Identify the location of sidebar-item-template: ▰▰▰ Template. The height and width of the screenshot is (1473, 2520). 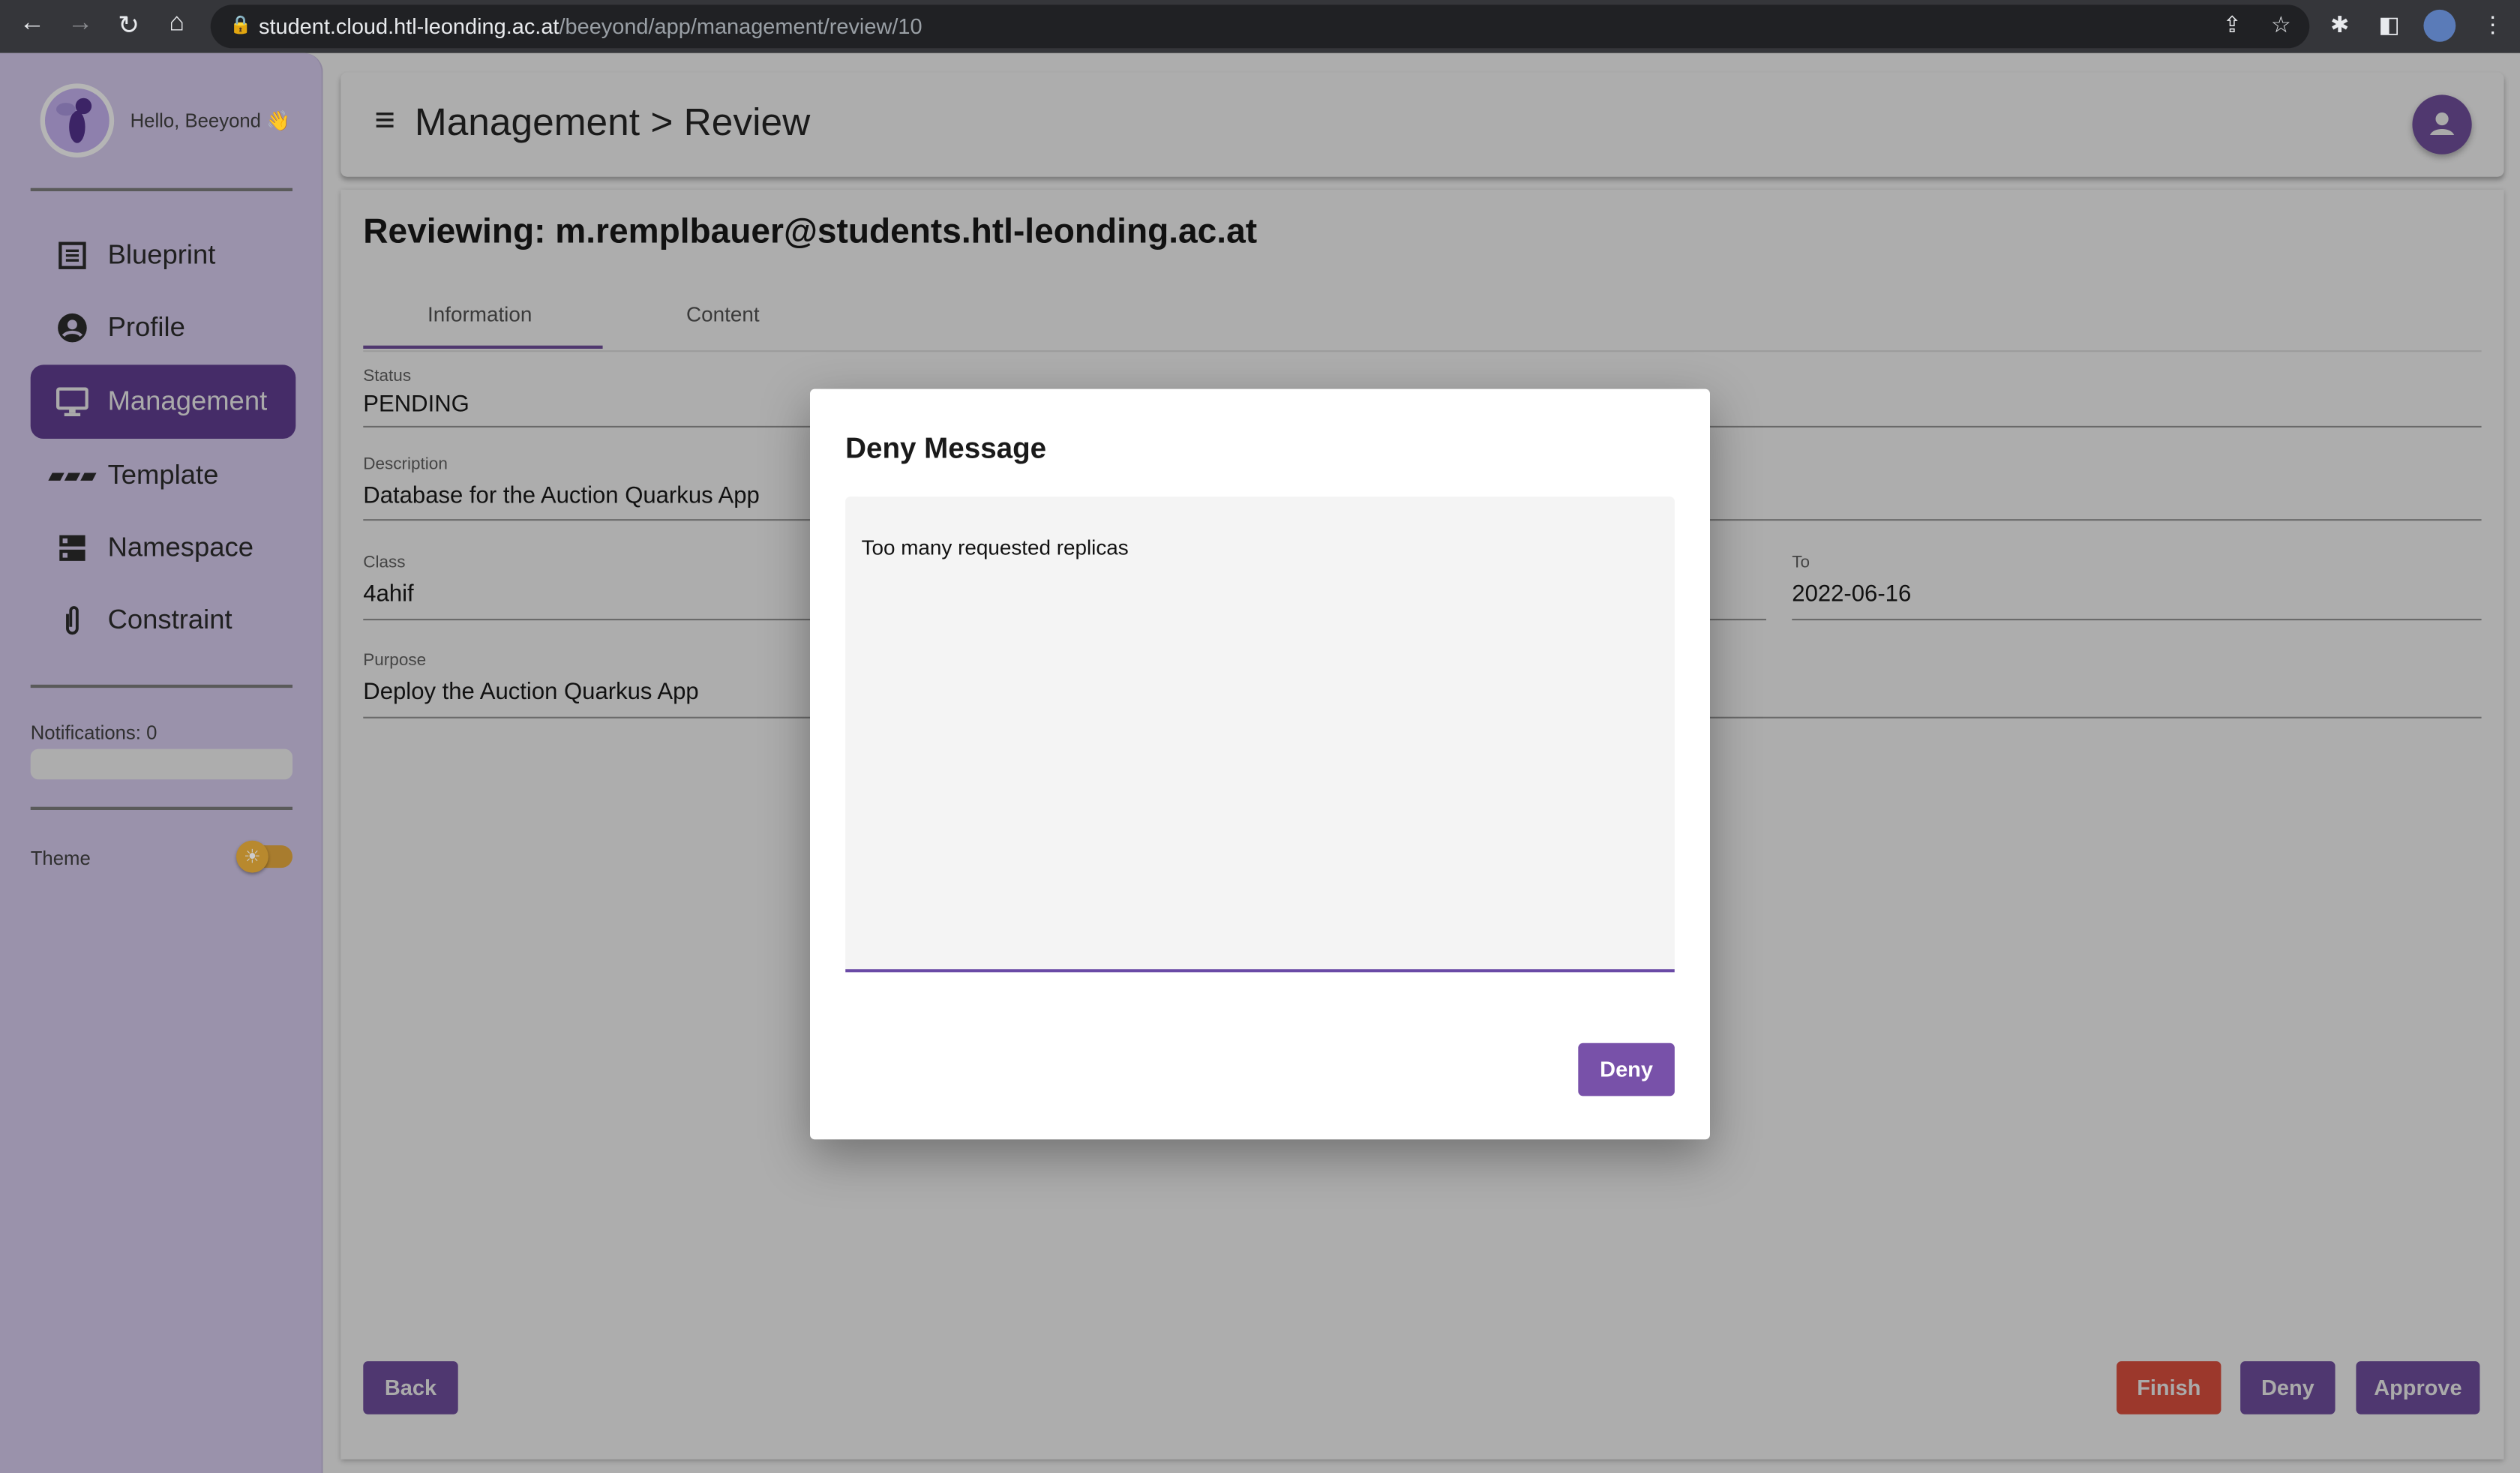
(163, 476).